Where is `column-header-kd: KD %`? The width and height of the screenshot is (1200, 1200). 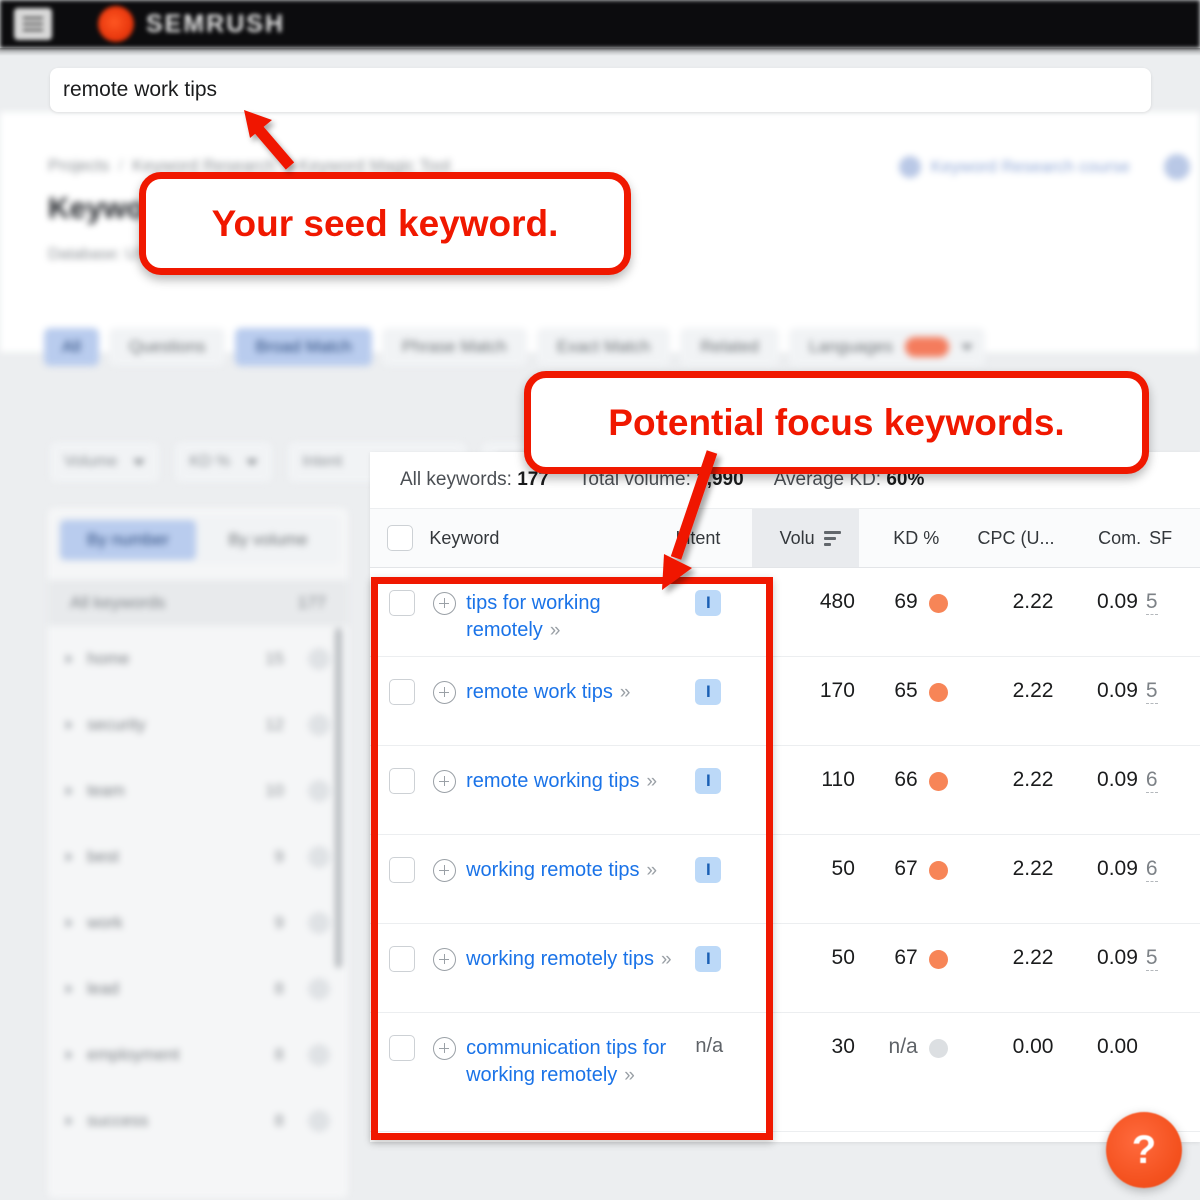
column-header-kd: KD % is located at coordinates (910, 538).